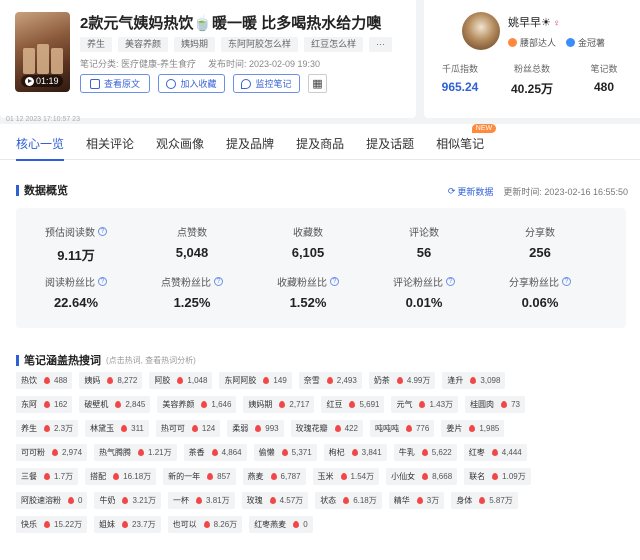 This screenshot has height=560, width=640. What do you see at coordinates (180, 142) in the screenshot?
I see `tab-audience-profile: 观众画像` at bounding box center [180, 142].